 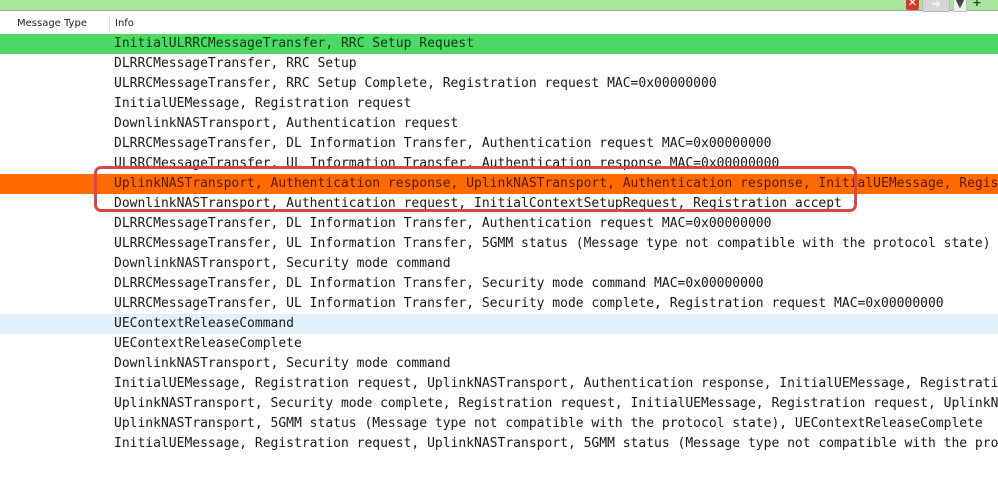 What do you see at coordinates (124, 24) in the screenshot?
I see `column-header-info: Info` at bounding box center [124, 24].